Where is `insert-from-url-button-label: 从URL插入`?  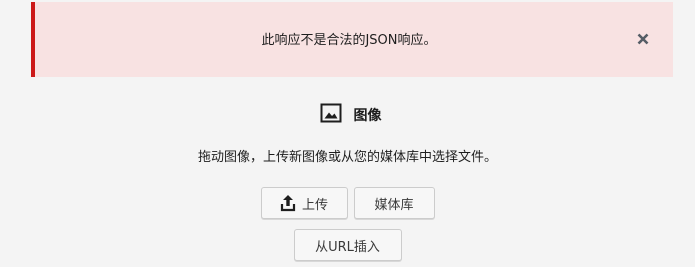 insert-from-url-button-label: 从URL插入 is located at coordinates (347, 247).